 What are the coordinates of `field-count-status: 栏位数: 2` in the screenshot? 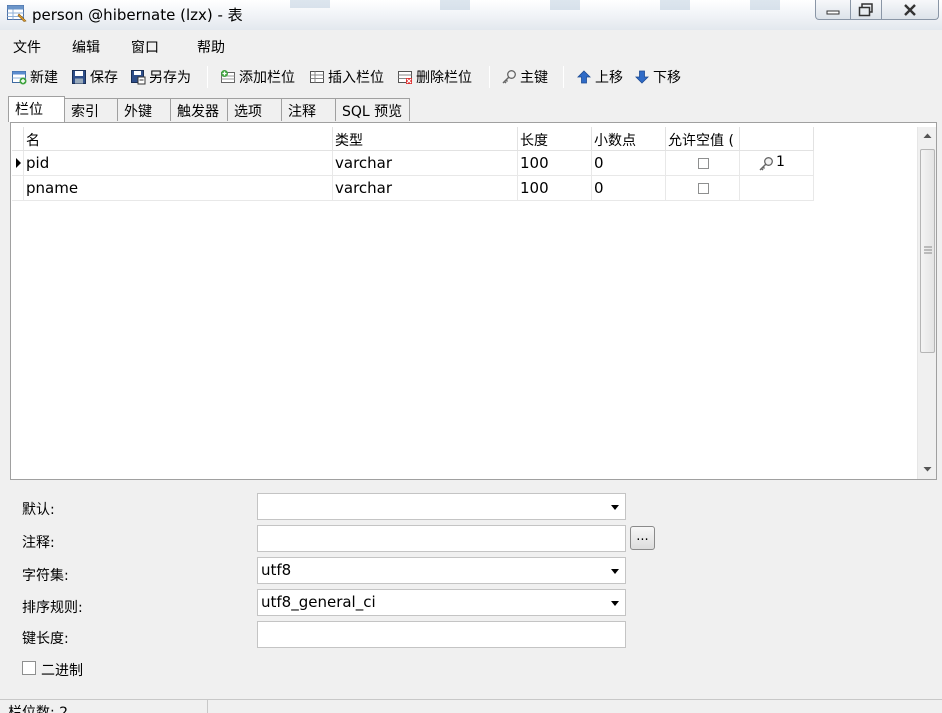 It's located at (38, 709).